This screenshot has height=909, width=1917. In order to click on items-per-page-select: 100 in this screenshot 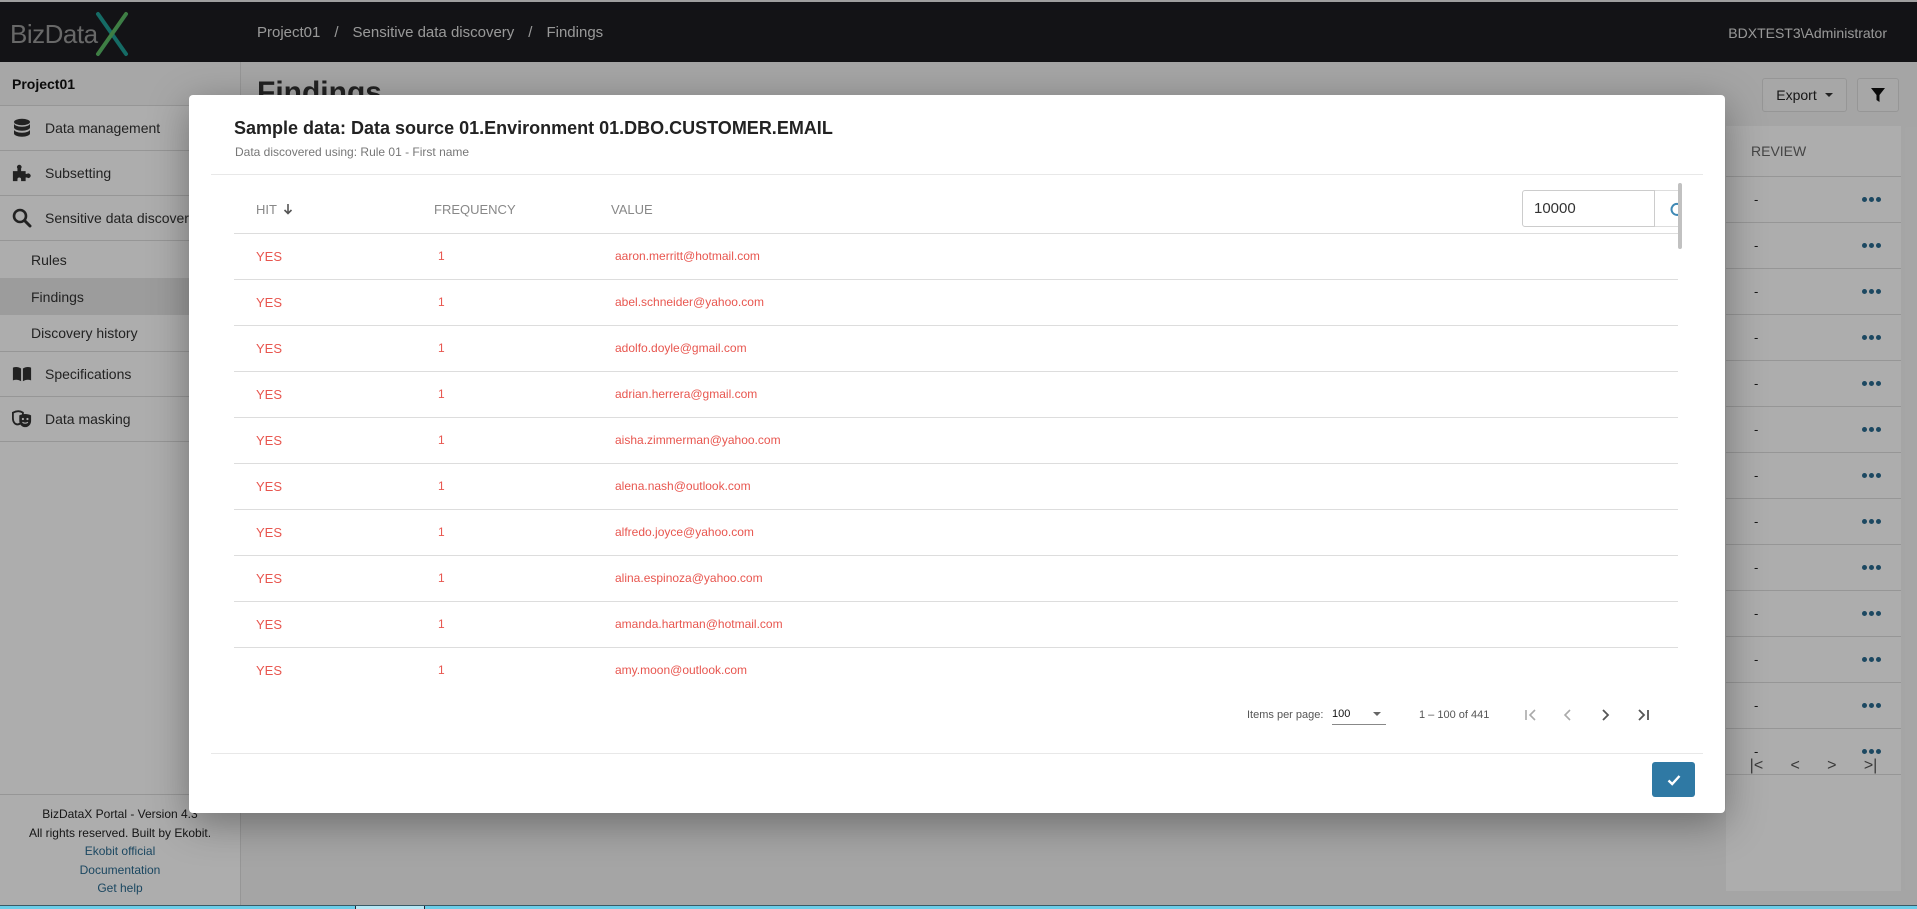, I will do `click(1359, 714)`.